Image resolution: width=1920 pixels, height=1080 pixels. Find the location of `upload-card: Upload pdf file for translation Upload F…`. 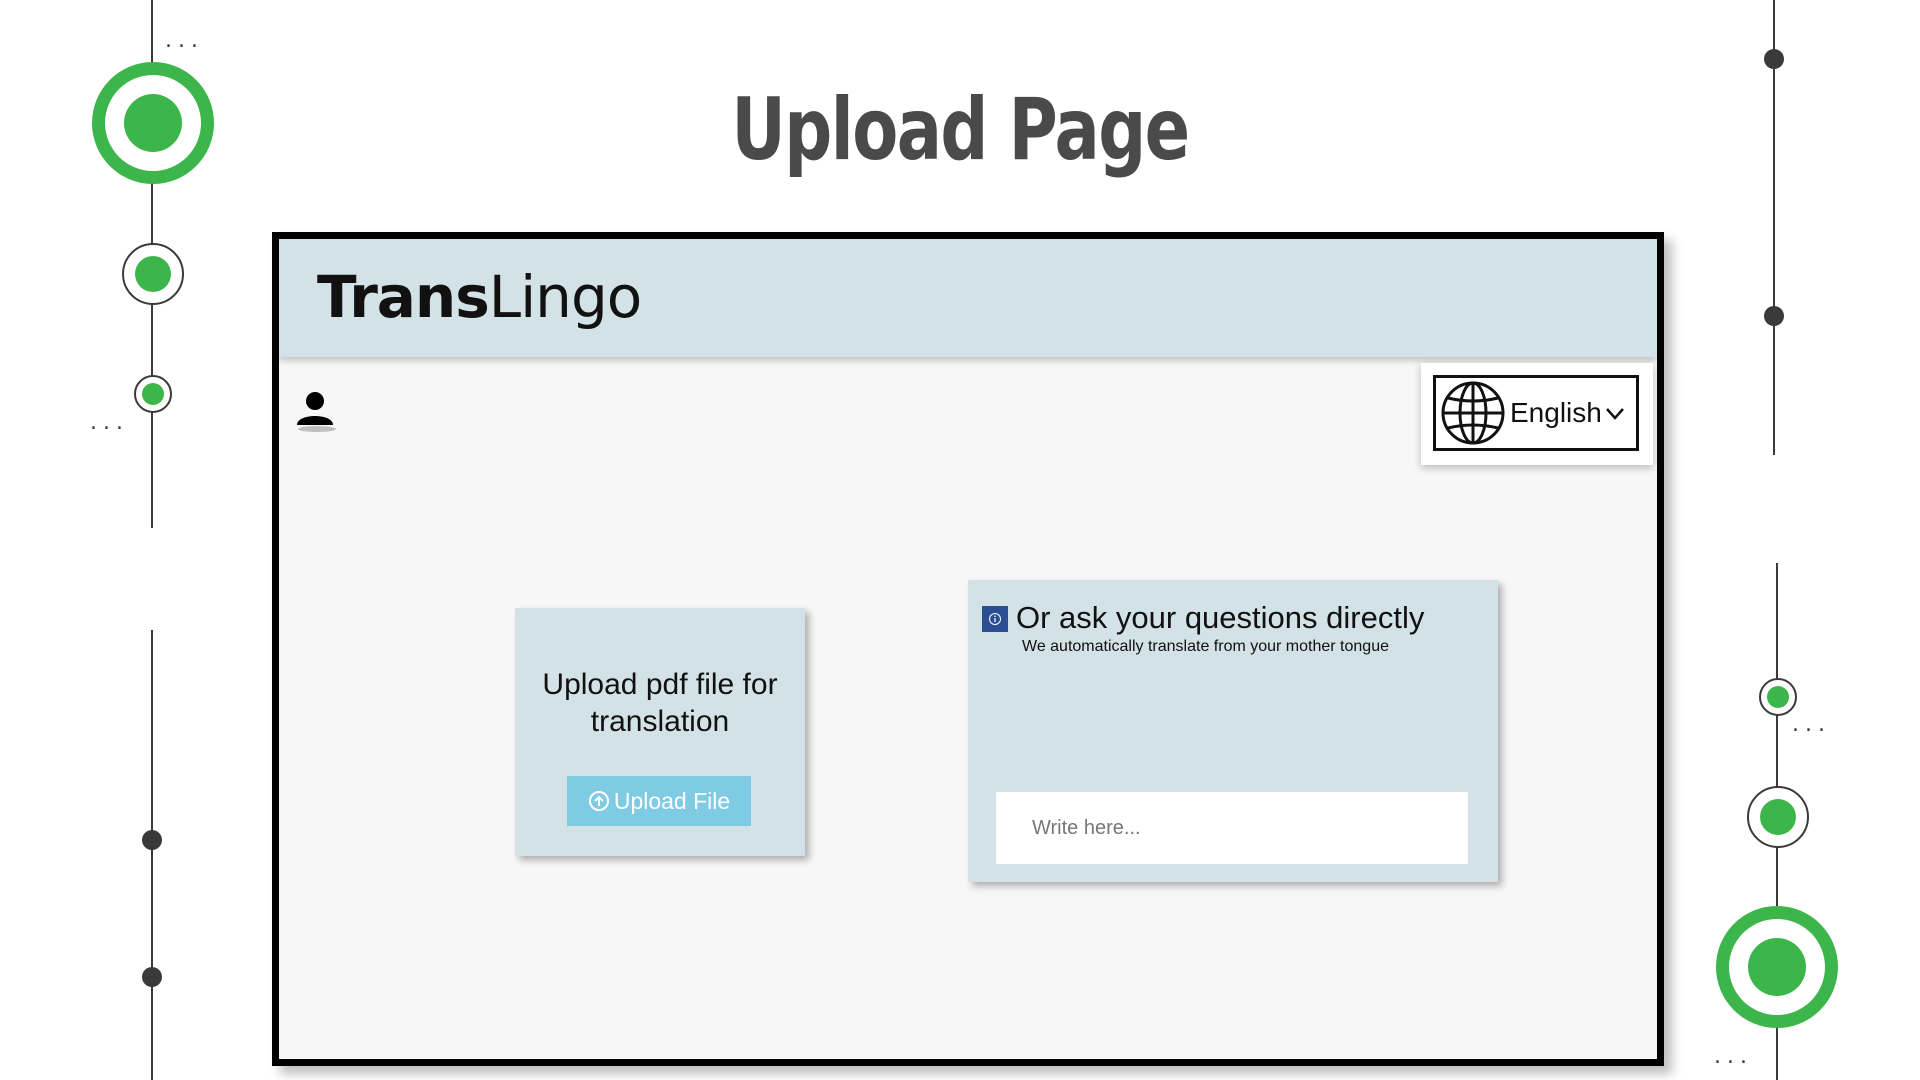

upload-card: Upload pdf file for translation Upload F… is located at coordinates (660, 732).